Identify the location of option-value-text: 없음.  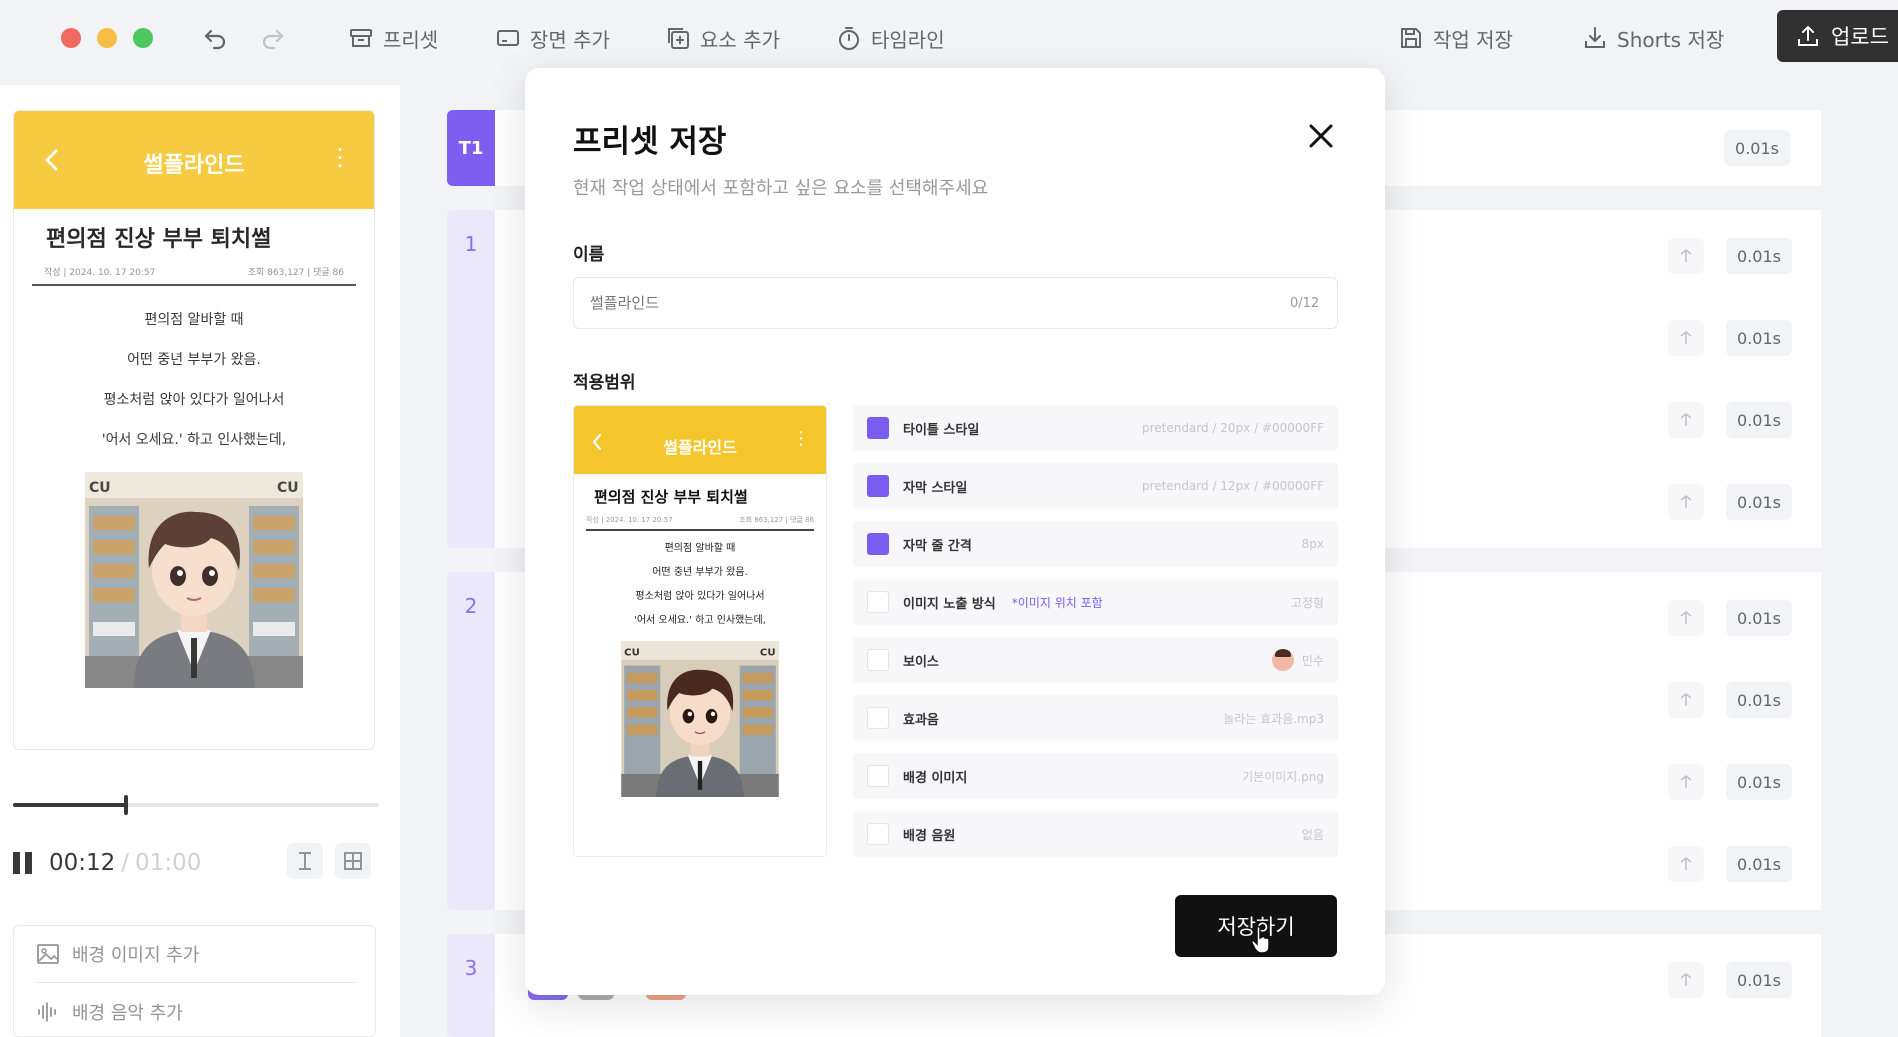
(1312, 834).